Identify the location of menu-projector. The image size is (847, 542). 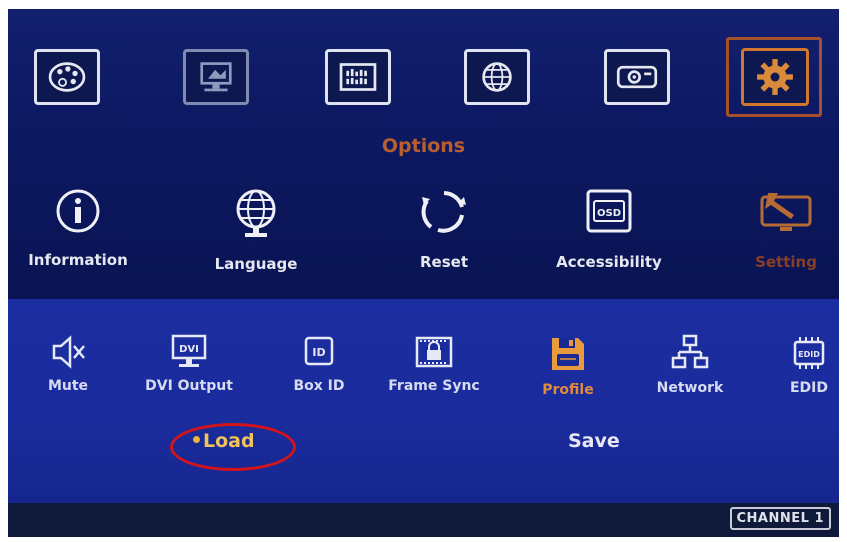
(637, 77).